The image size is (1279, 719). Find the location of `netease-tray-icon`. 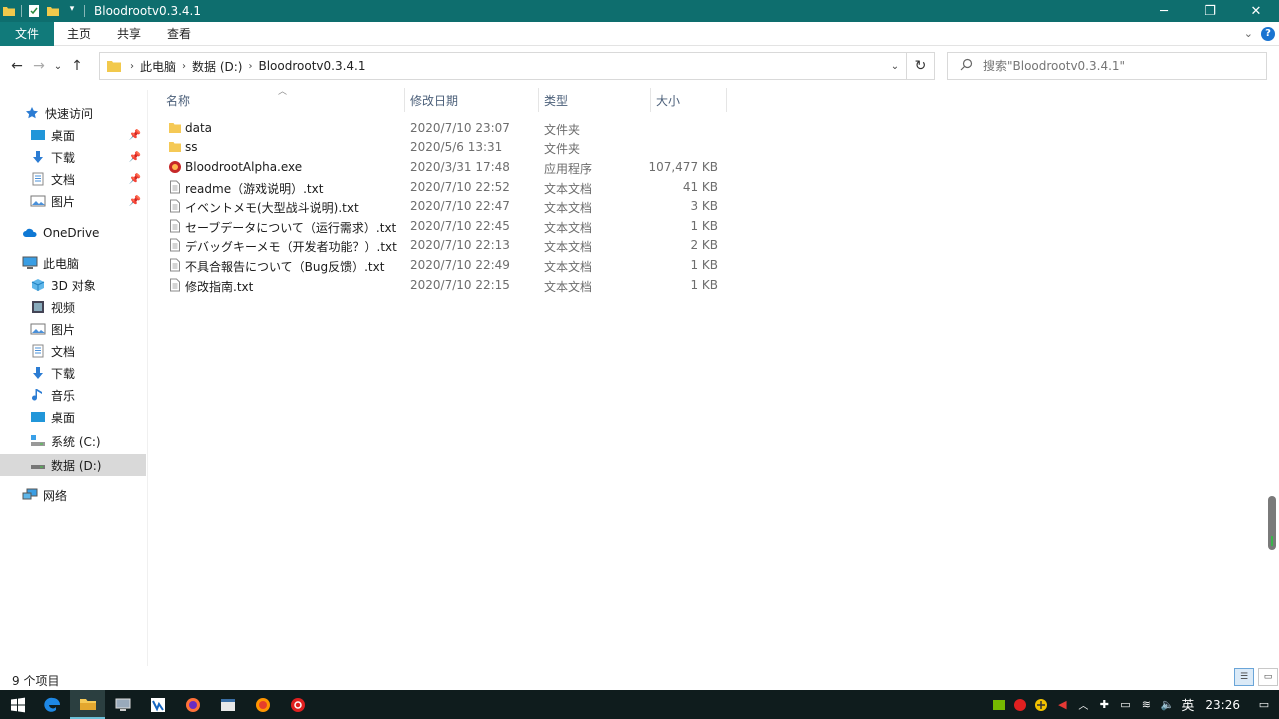

netease-tray-icon is located at coordinates (1020, 705).